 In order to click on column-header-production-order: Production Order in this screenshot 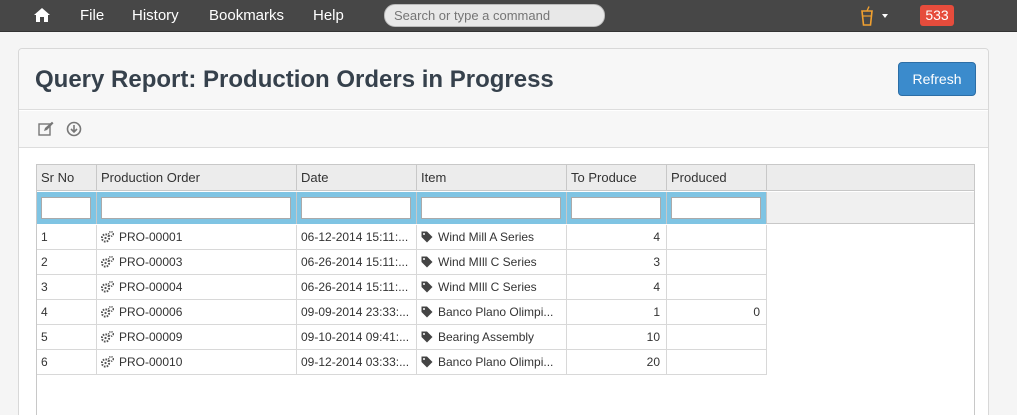, I will do `click(197, 178)`.